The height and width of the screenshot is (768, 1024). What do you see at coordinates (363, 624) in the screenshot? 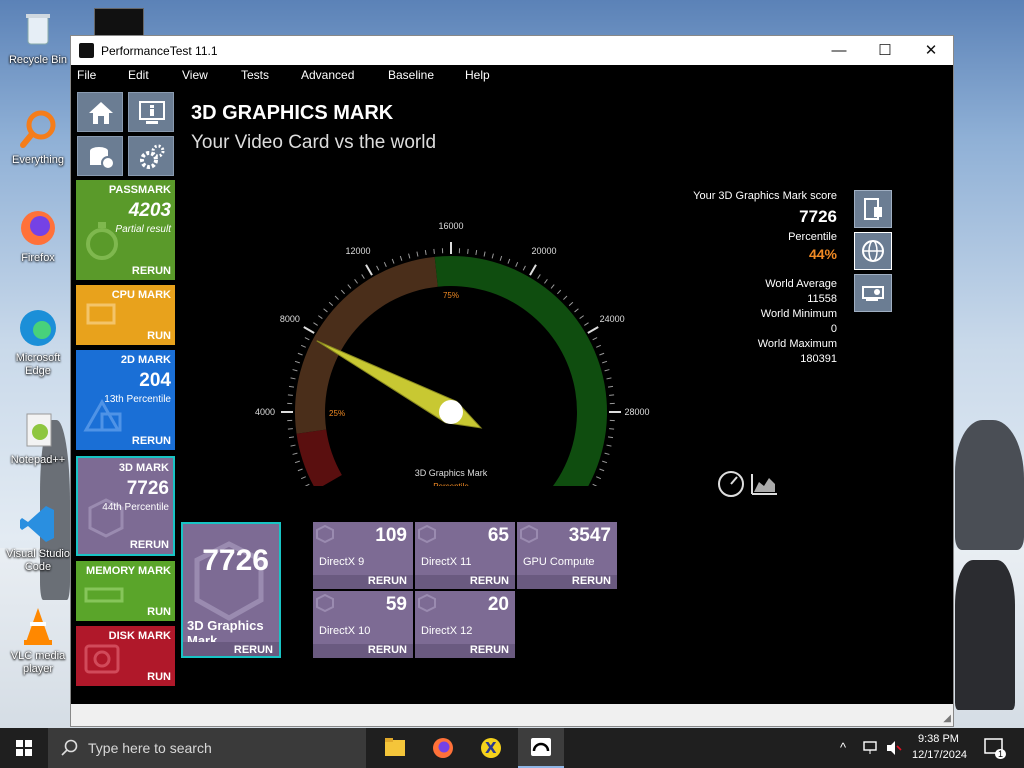
I see `directx10-tile: 59 DirectX 10 RERUN` at bounding box center [363, 624].